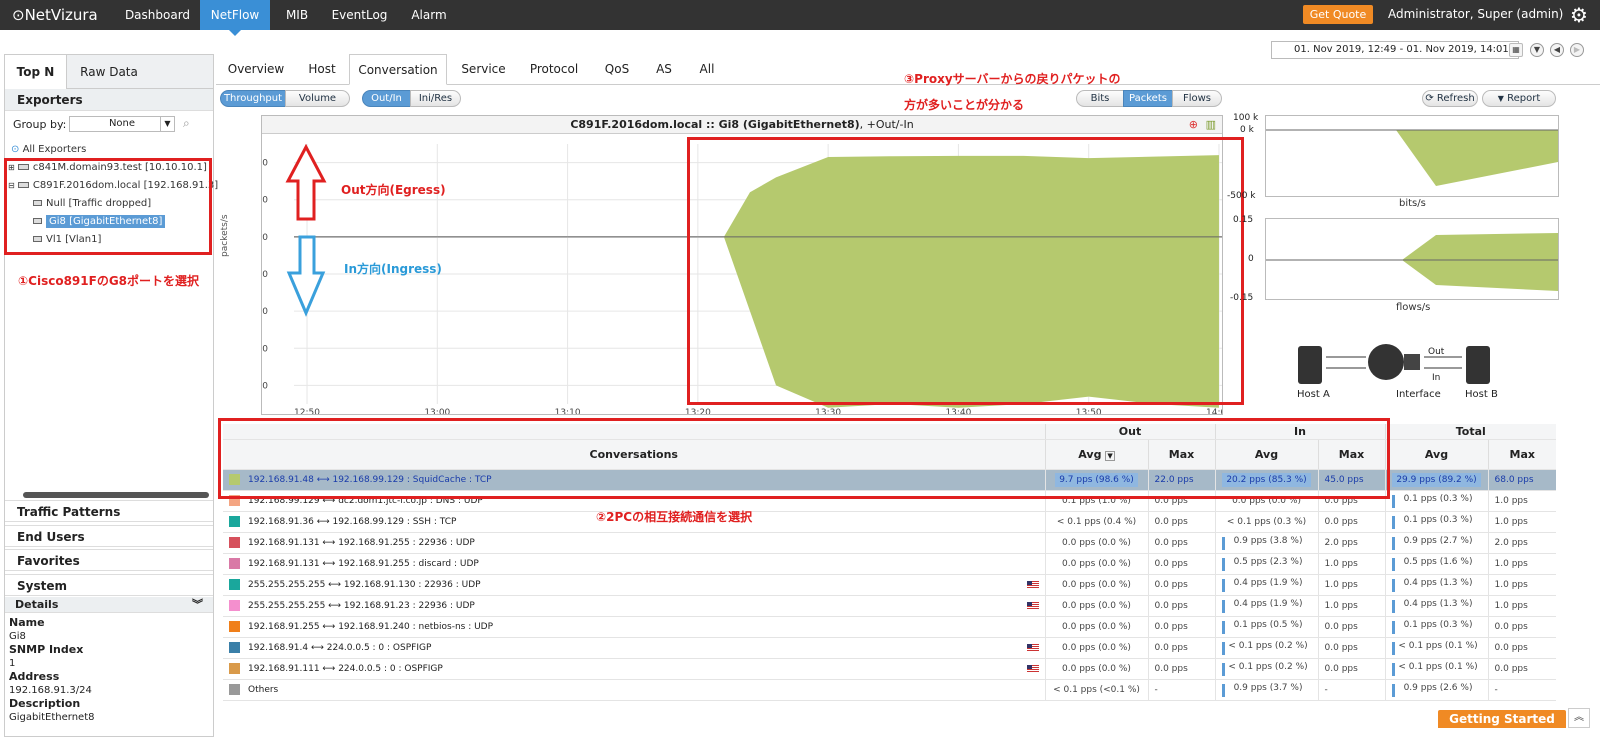  I want to click on x-tick-label: 13:20, so click(698, 411).